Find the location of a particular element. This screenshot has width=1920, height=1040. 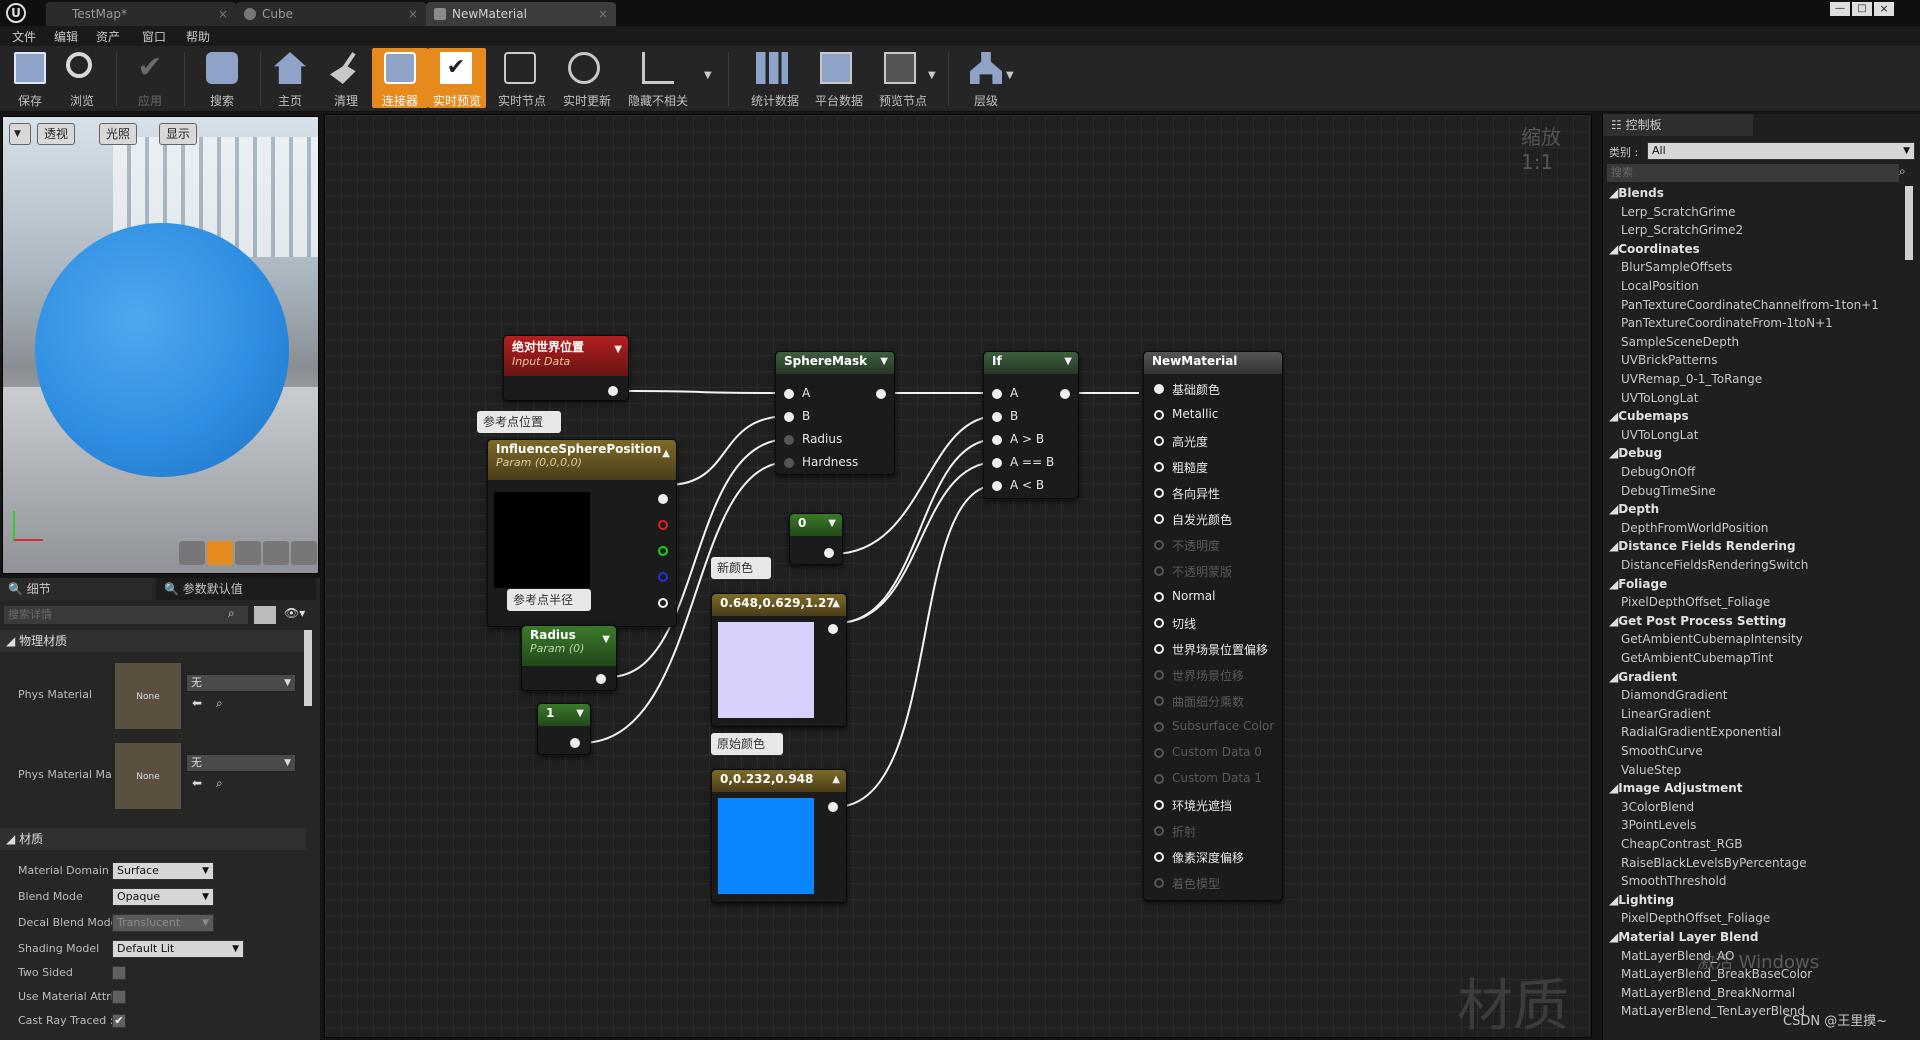

show-button: 显示 is located at coordinates (178, 134).